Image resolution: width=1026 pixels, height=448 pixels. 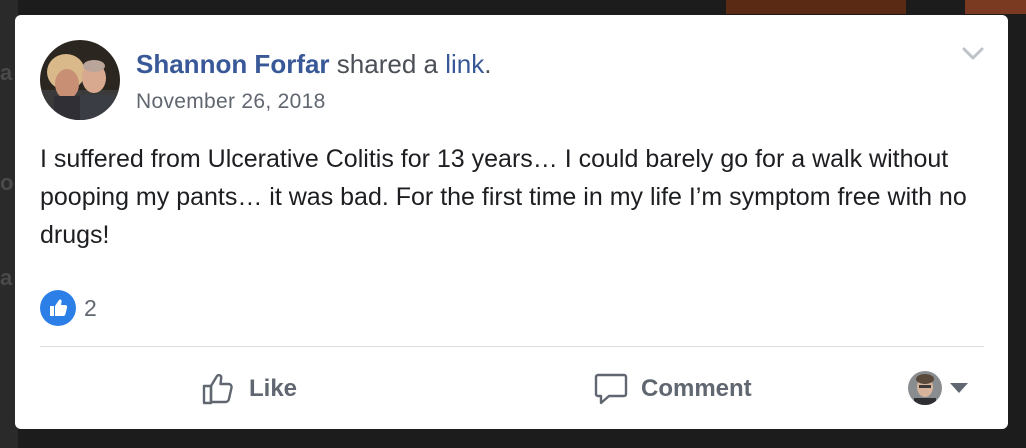 What do you see at coordinates (464, 64) in the screenshot?
I see `shared-link: link` at bounding box center [464, 64].